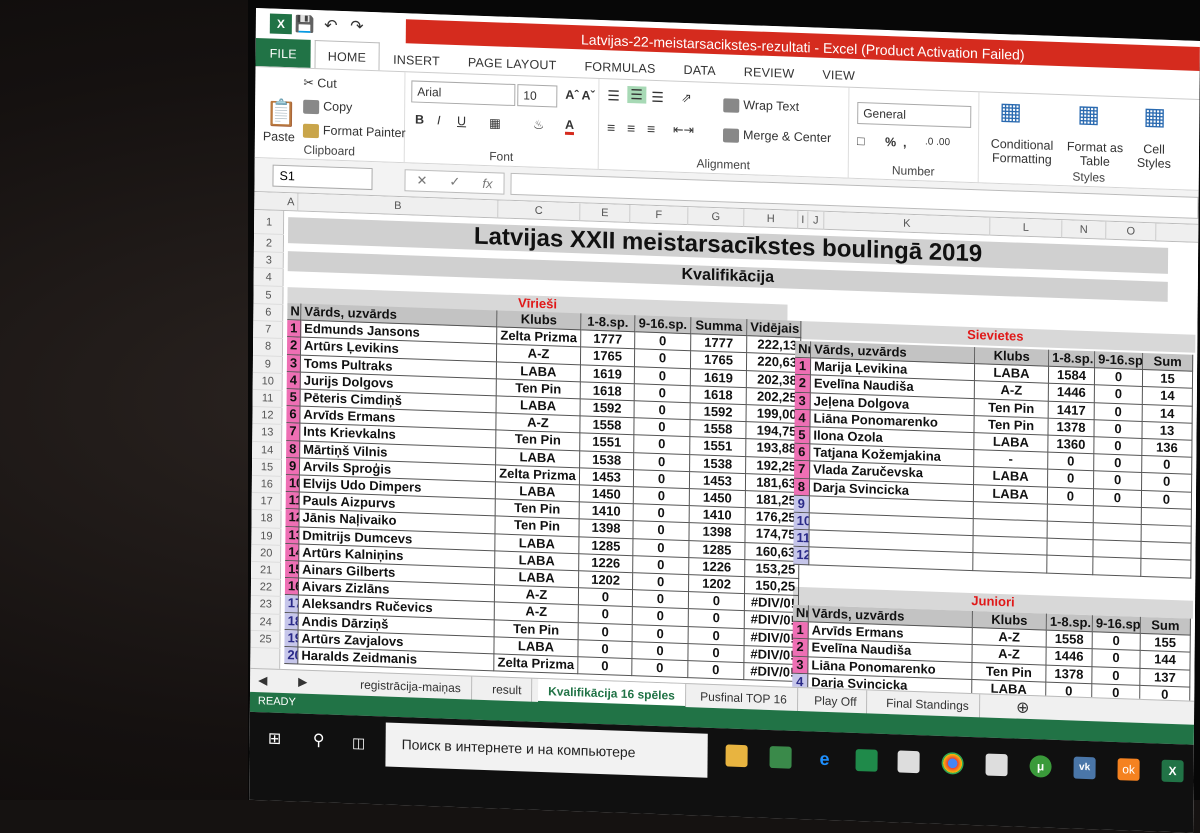 This screenshot has width=1200, height=833. Describe the element at coordinates (266, 519) in the screenshot. I see `row-header-18: 18` at that location.